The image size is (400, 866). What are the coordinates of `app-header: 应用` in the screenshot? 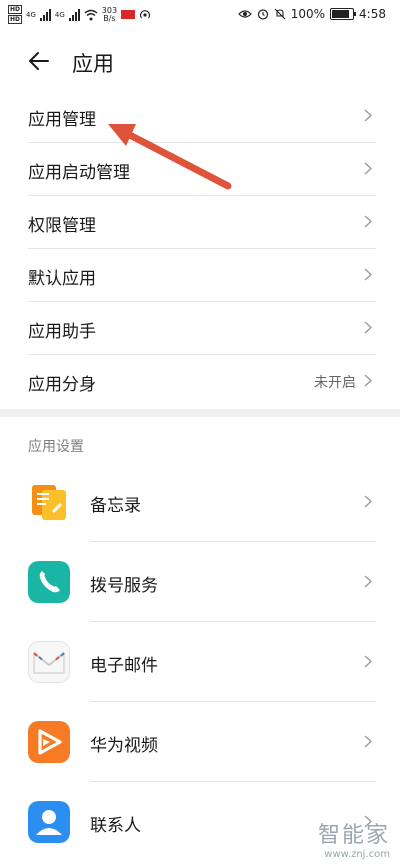 It's located at (200, 61).